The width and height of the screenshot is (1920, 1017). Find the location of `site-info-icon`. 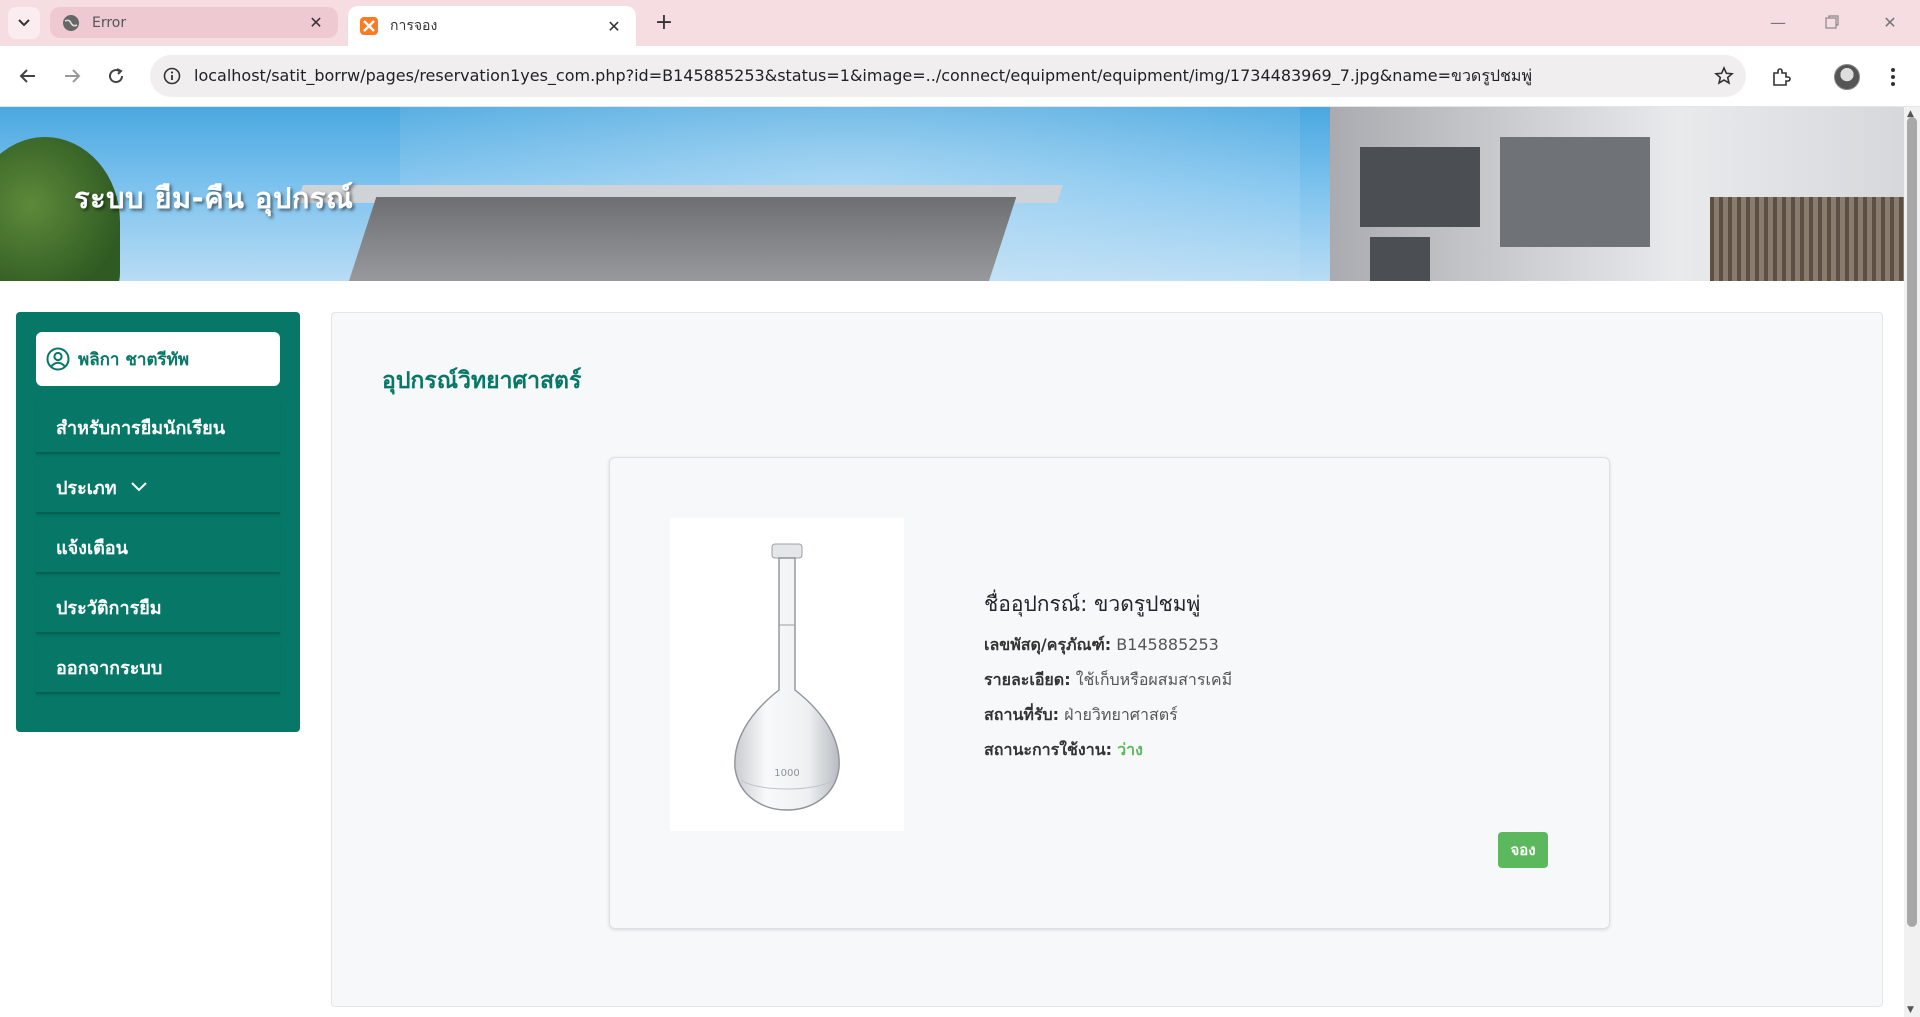

site-info-icon is located at coordinates (172, 76).